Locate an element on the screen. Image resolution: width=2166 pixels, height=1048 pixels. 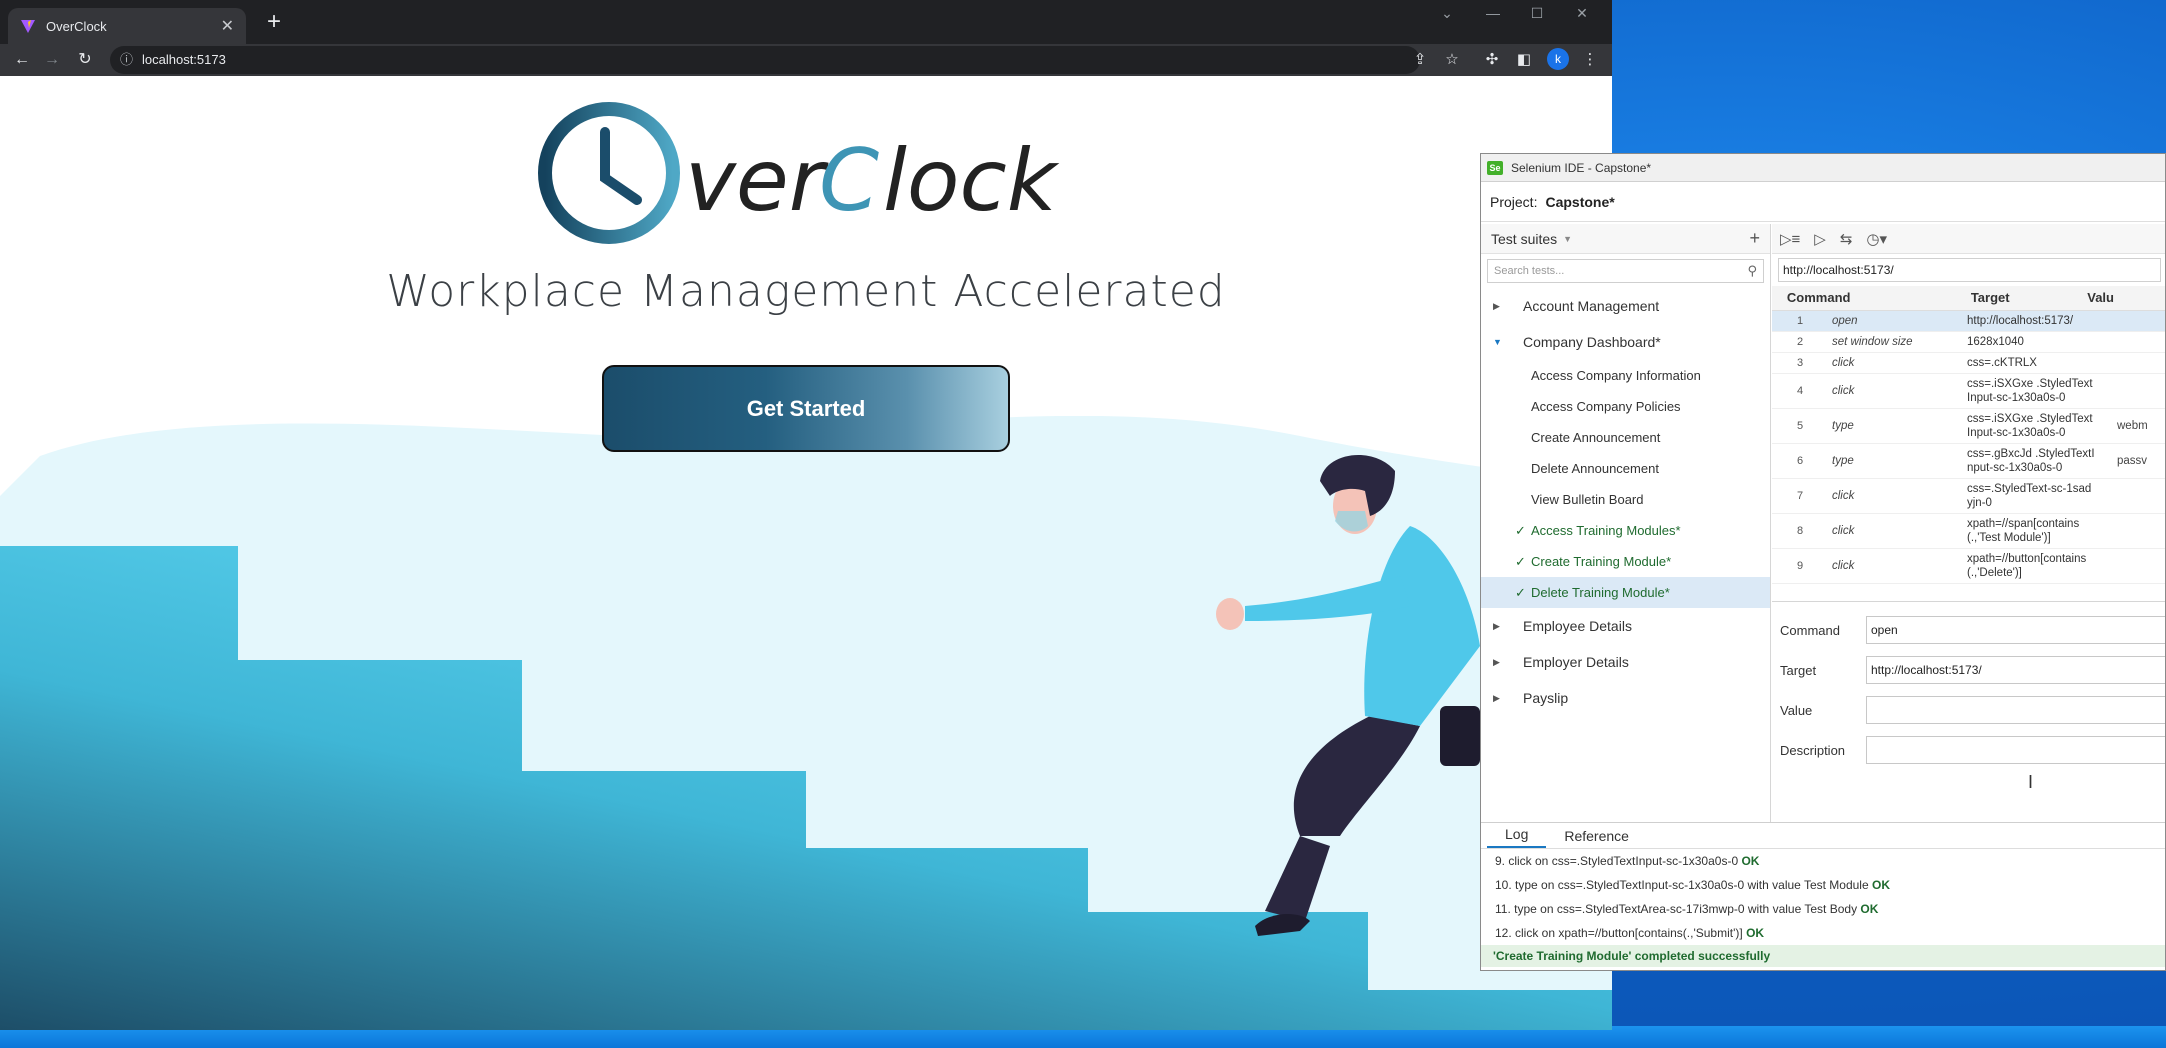
command-label: Command is located at coordinates (1810, 630).